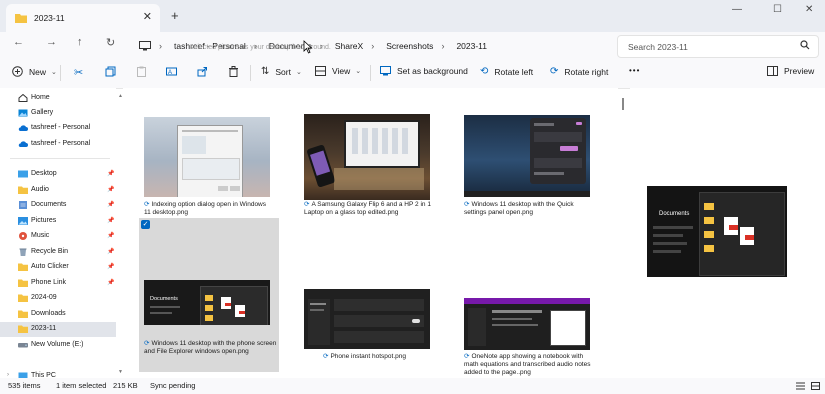 The image size is (825, 394). What do you see at coordinates (471, 46) in the screenshot?
I see `breadcrumb-current: 2023-11` at bounding box center [471, 46].